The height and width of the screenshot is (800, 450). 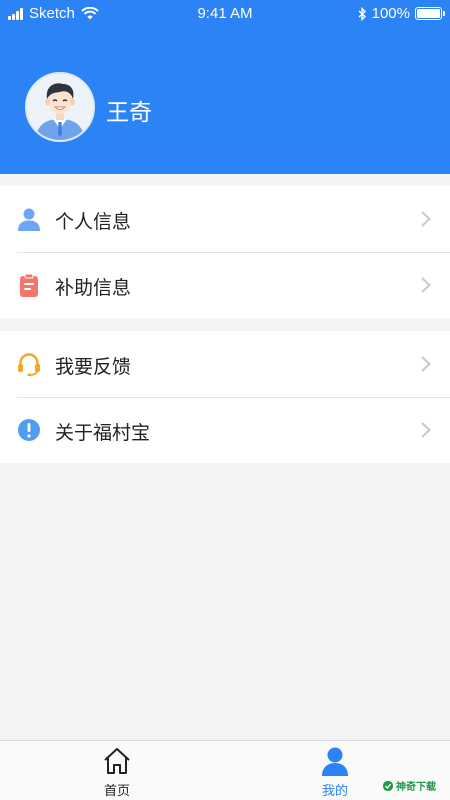 I want to click on menu-item-subsidy-info: 补助信息, so click(x=225, y=285).